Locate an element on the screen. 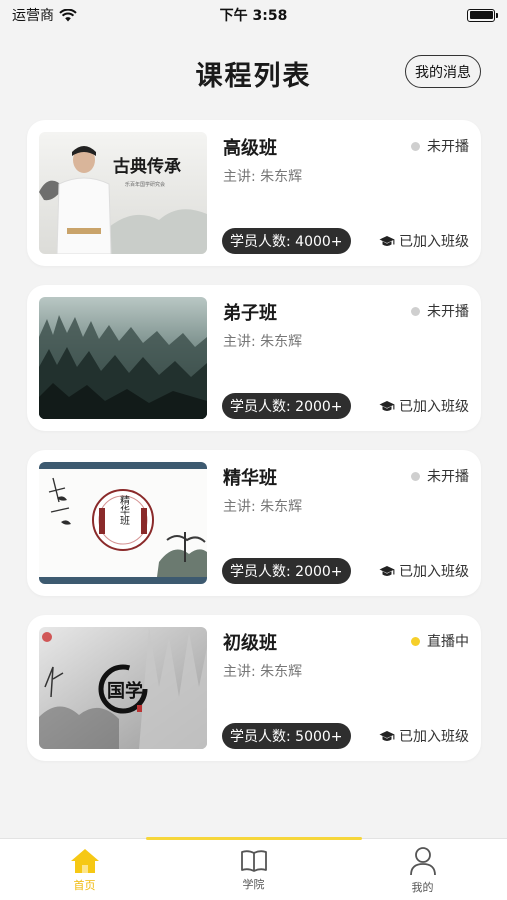  user-icon is located at coordinates (422, 861).